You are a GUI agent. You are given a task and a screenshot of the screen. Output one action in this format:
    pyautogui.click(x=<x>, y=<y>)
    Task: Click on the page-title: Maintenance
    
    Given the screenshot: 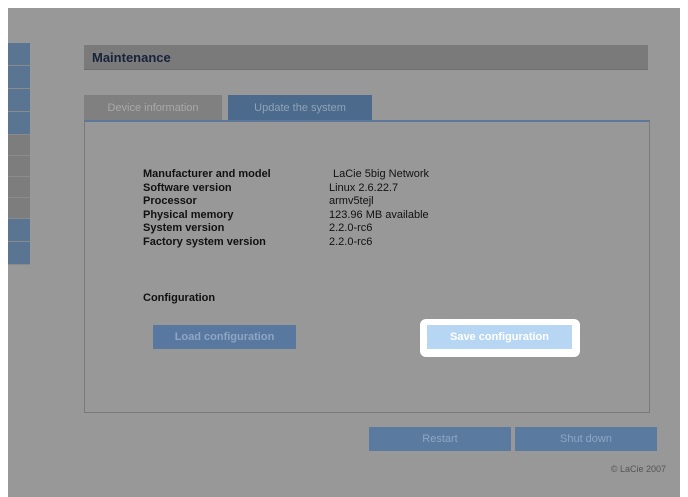 What is the action you would take?
    pyautogui.click(x=131, y=57)
    